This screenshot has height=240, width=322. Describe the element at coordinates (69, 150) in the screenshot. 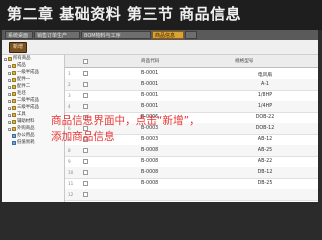

I see `row-number: 8` at that location.